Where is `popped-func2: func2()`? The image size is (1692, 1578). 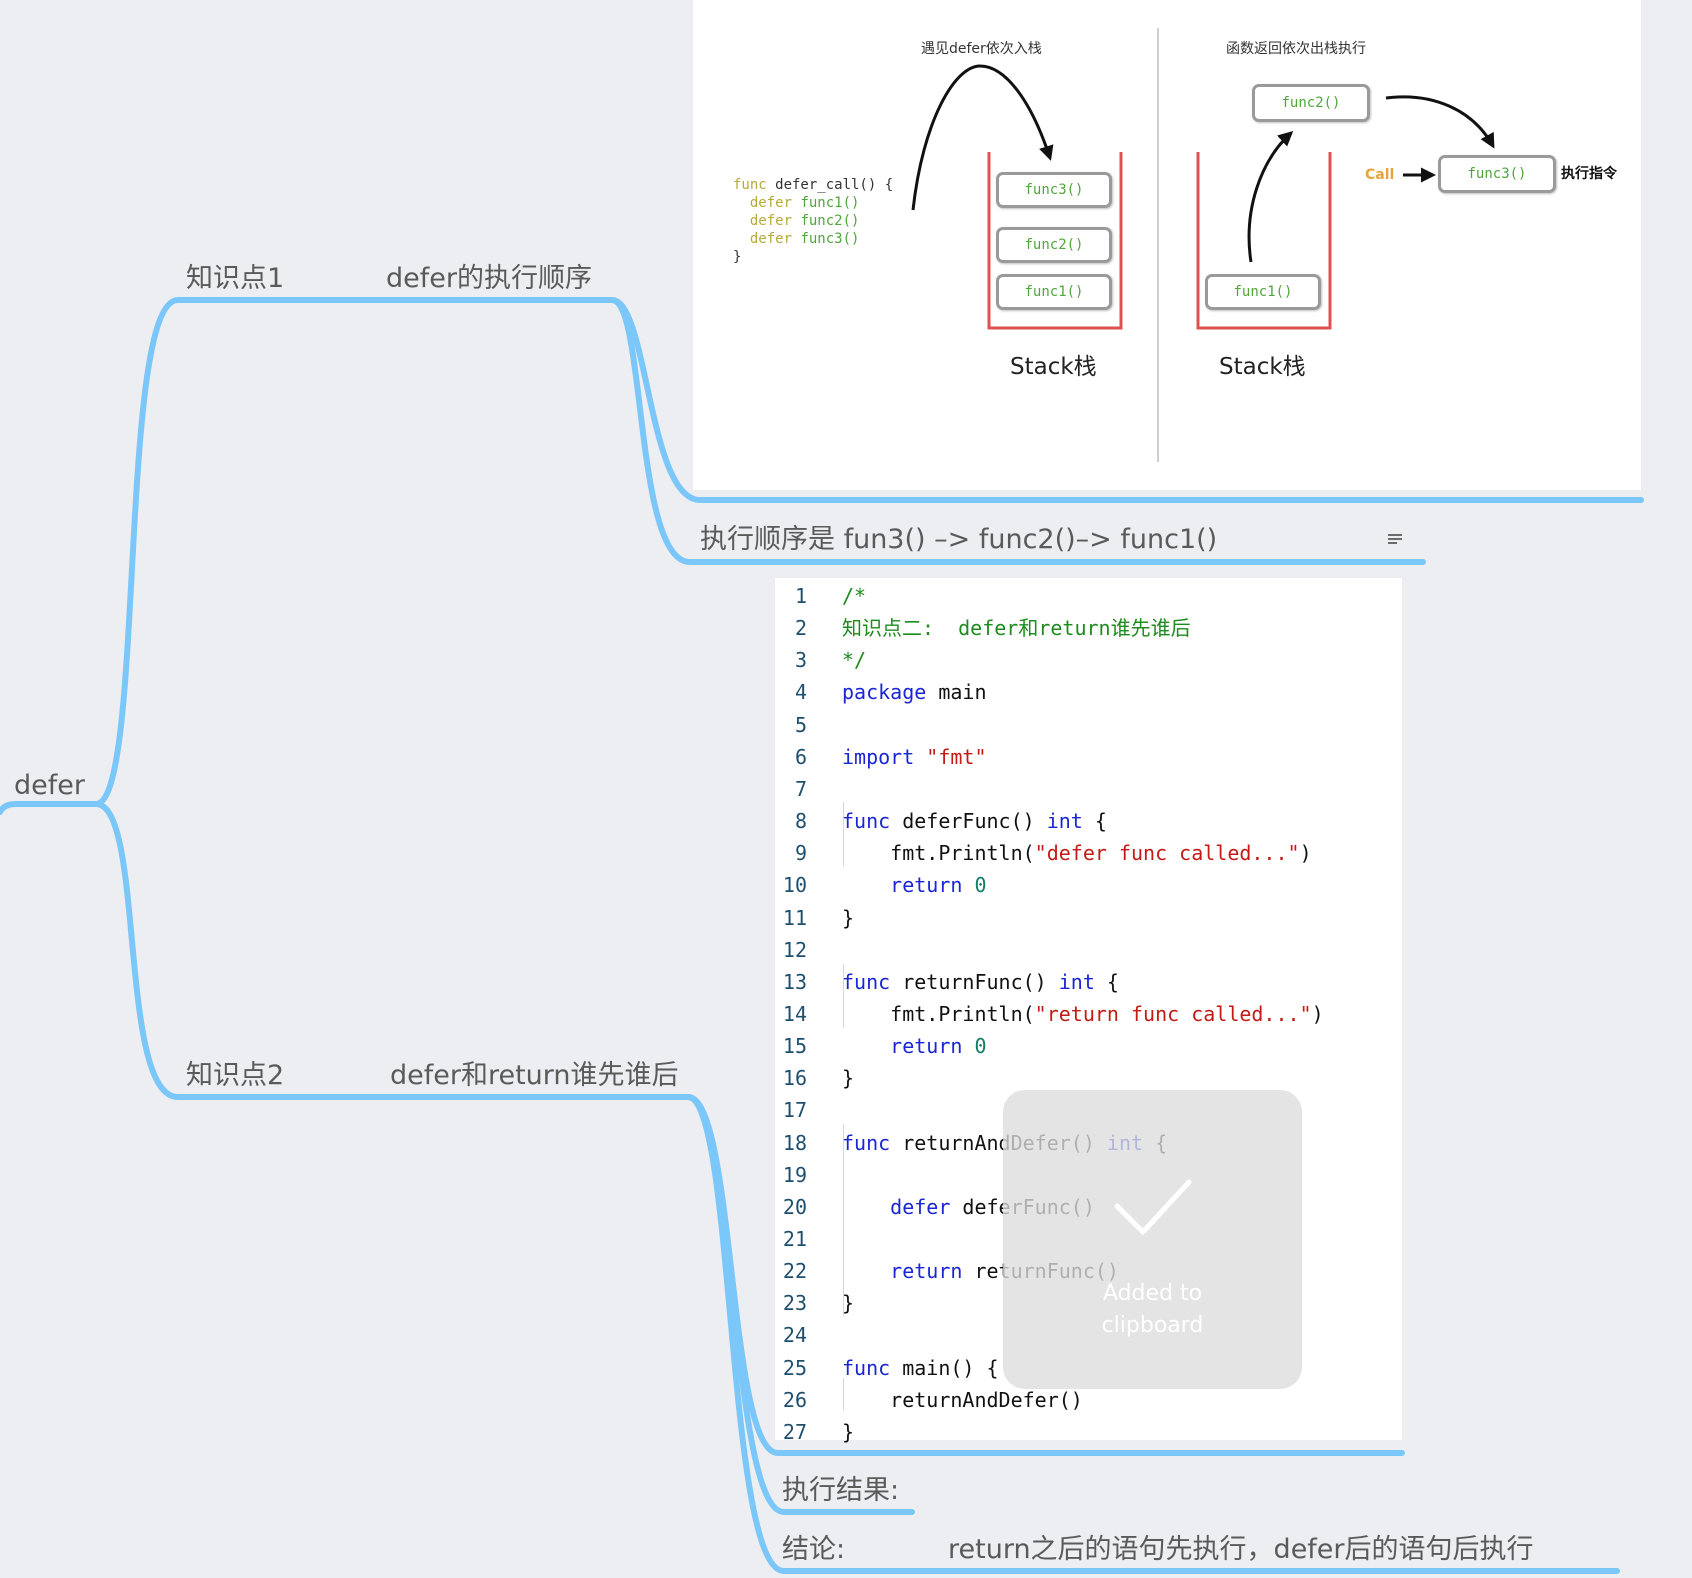
popped-func2: func2() is located at coordinates (1311, 103).